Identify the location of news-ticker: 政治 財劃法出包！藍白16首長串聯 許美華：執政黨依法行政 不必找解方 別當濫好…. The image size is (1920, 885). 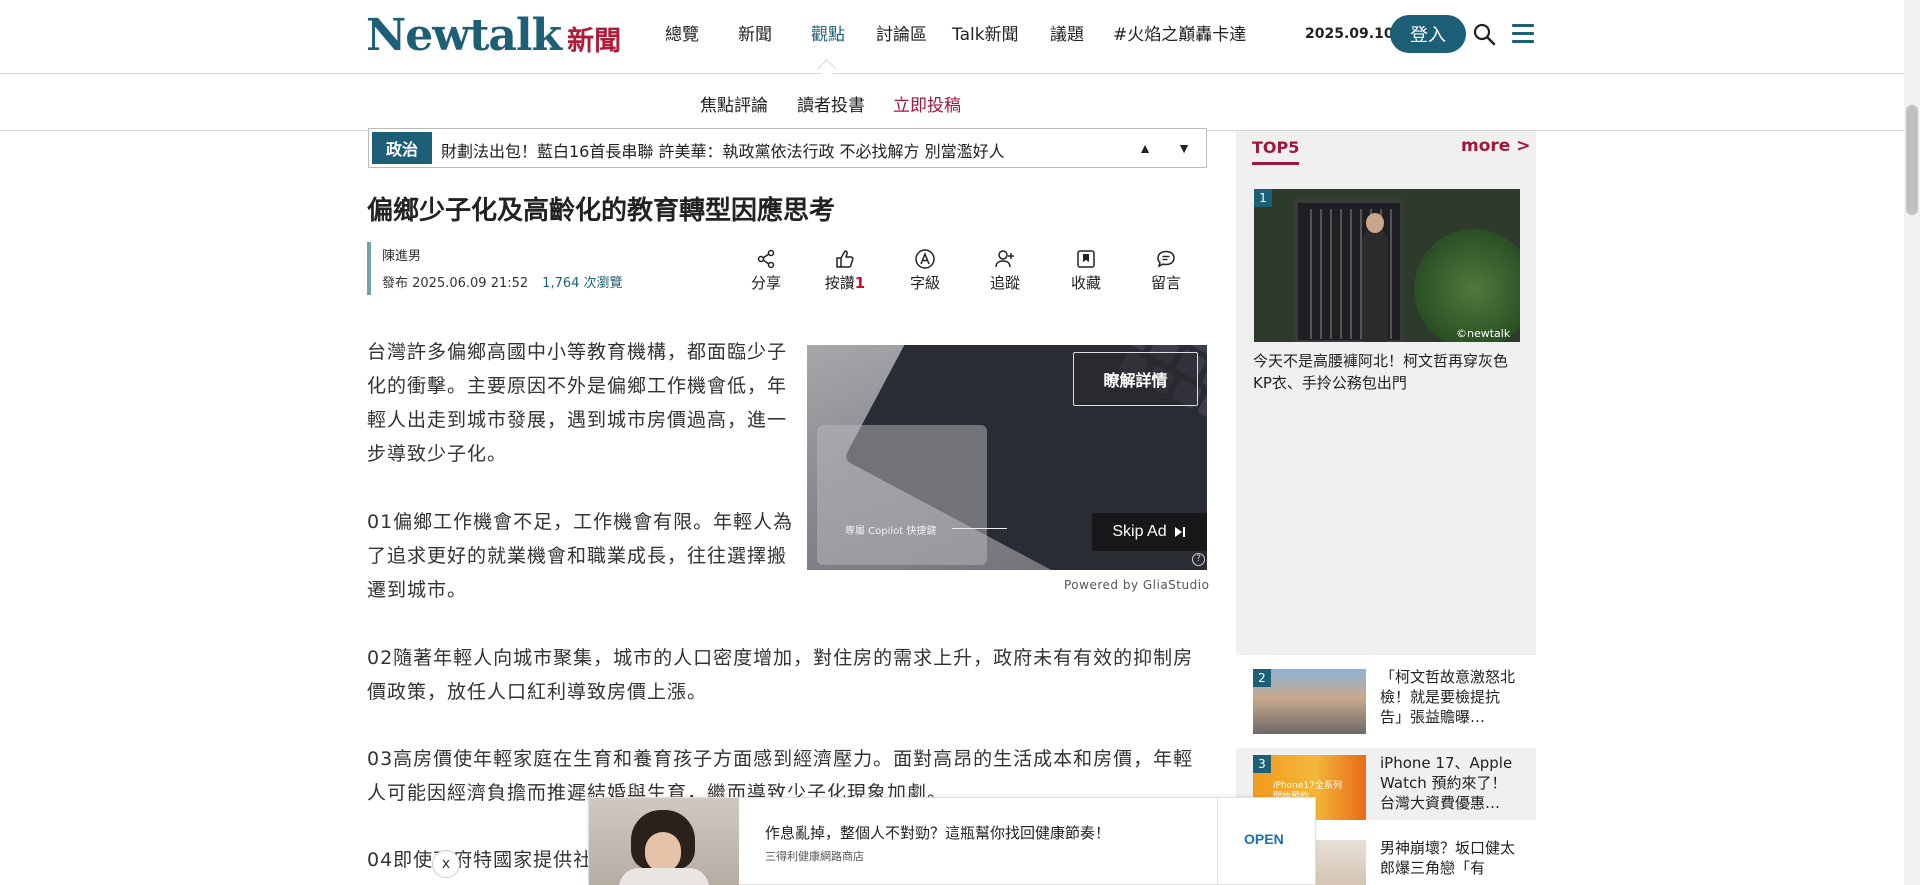
(787, 148).